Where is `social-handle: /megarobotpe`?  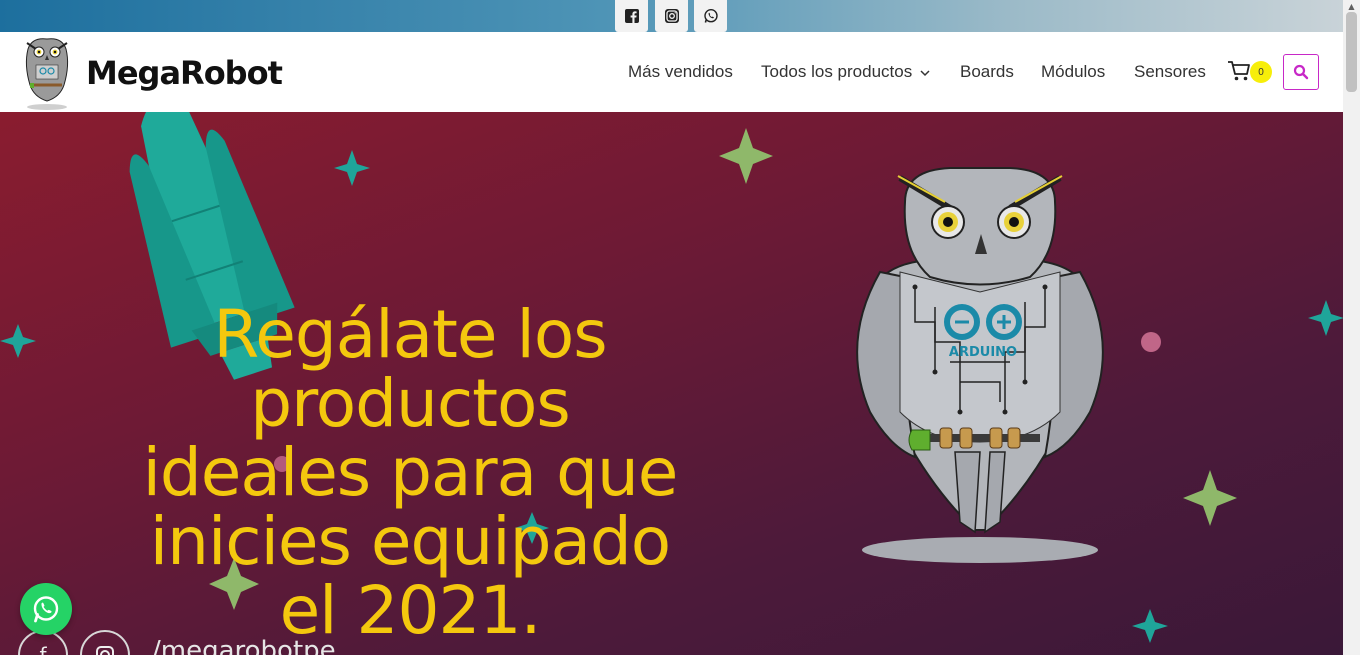 social-handle: /megarobotpe is located at coordinates (244, 645).